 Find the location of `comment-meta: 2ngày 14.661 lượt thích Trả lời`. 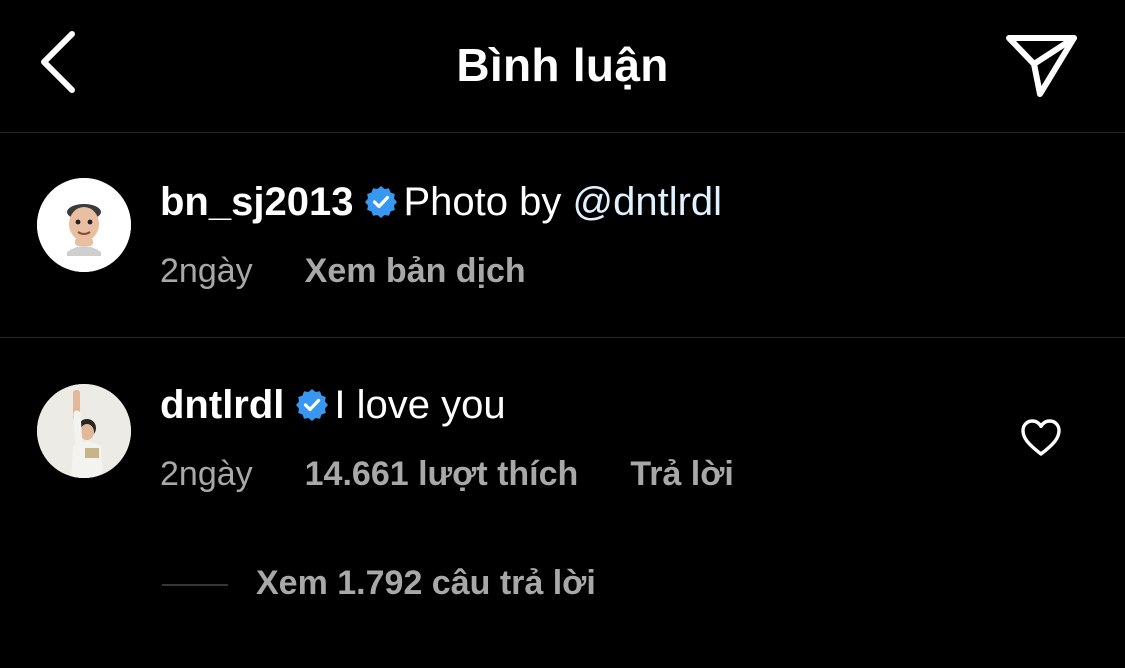

comment-meta: 2ngày 14.661 lượt thích Trả lời is located at coordinates (447, 474).